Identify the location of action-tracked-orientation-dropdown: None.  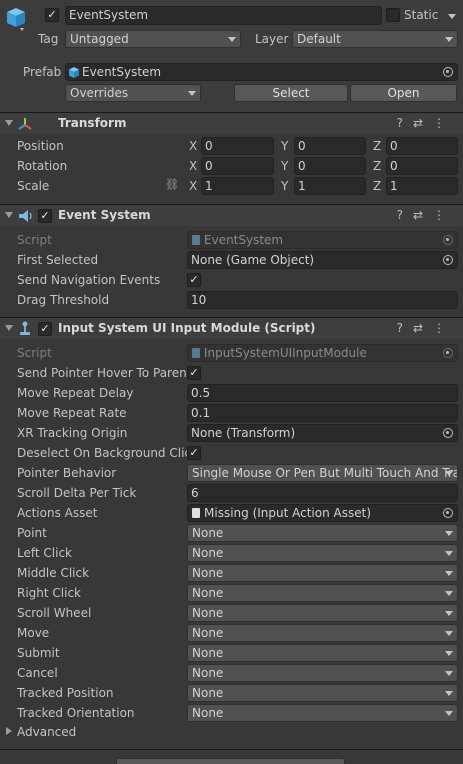
(322, 713).